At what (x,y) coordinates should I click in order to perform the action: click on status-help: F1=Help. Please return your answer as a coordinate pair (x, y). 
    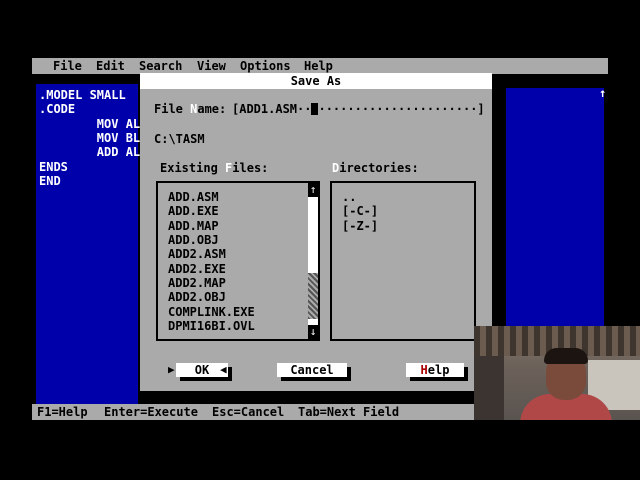
    Looking at the image, I should click on (62, 412).